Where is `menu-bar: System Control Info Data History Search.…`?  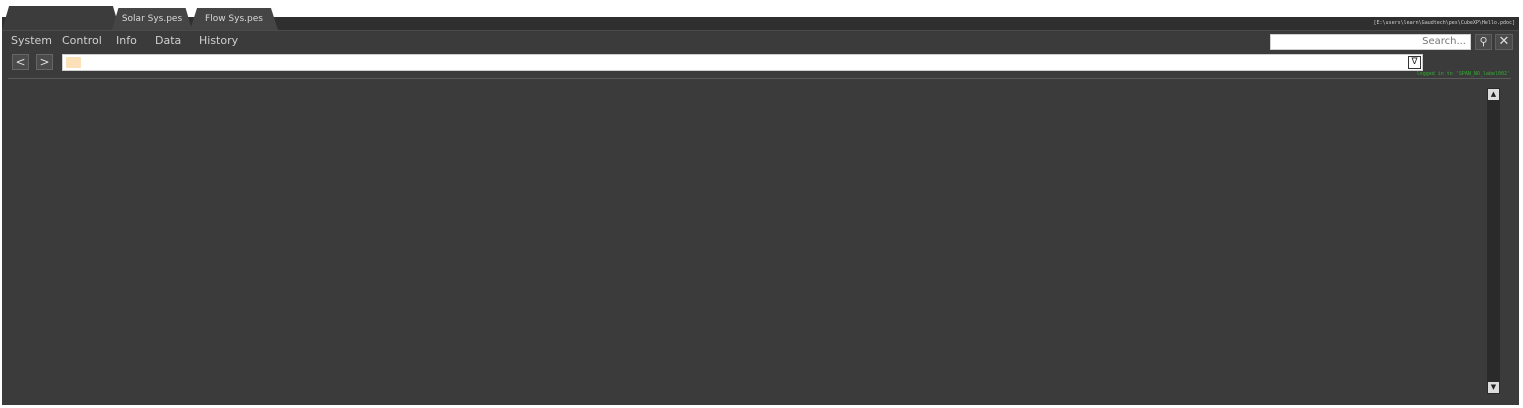 menu-bar: System Control Info Data History Search.… is located at coordinates (760, 41).